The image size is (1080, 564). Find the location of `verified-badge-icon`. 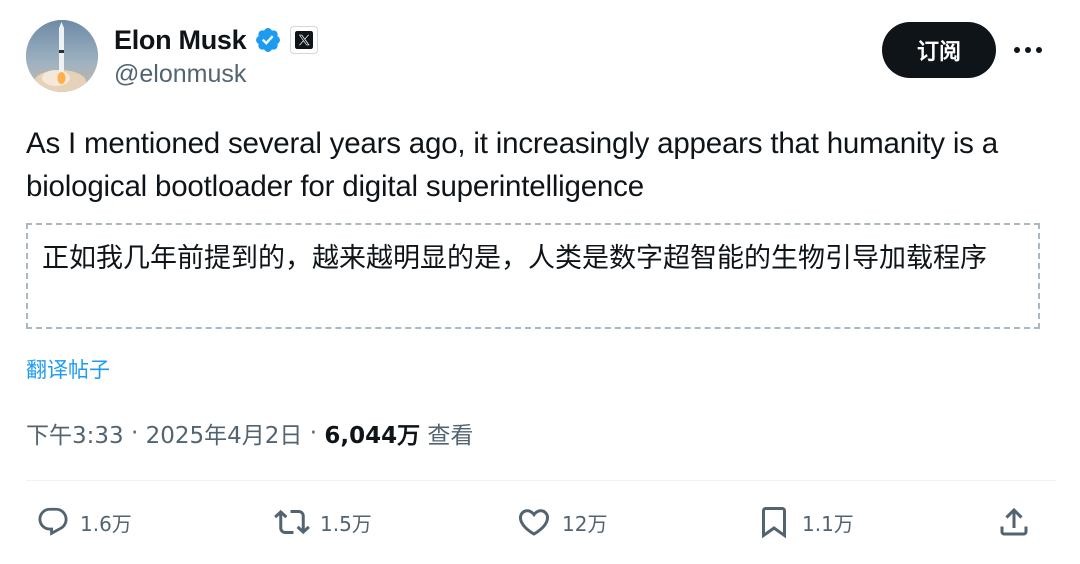

verified-badge-icon is located at coordinates (268, 40).